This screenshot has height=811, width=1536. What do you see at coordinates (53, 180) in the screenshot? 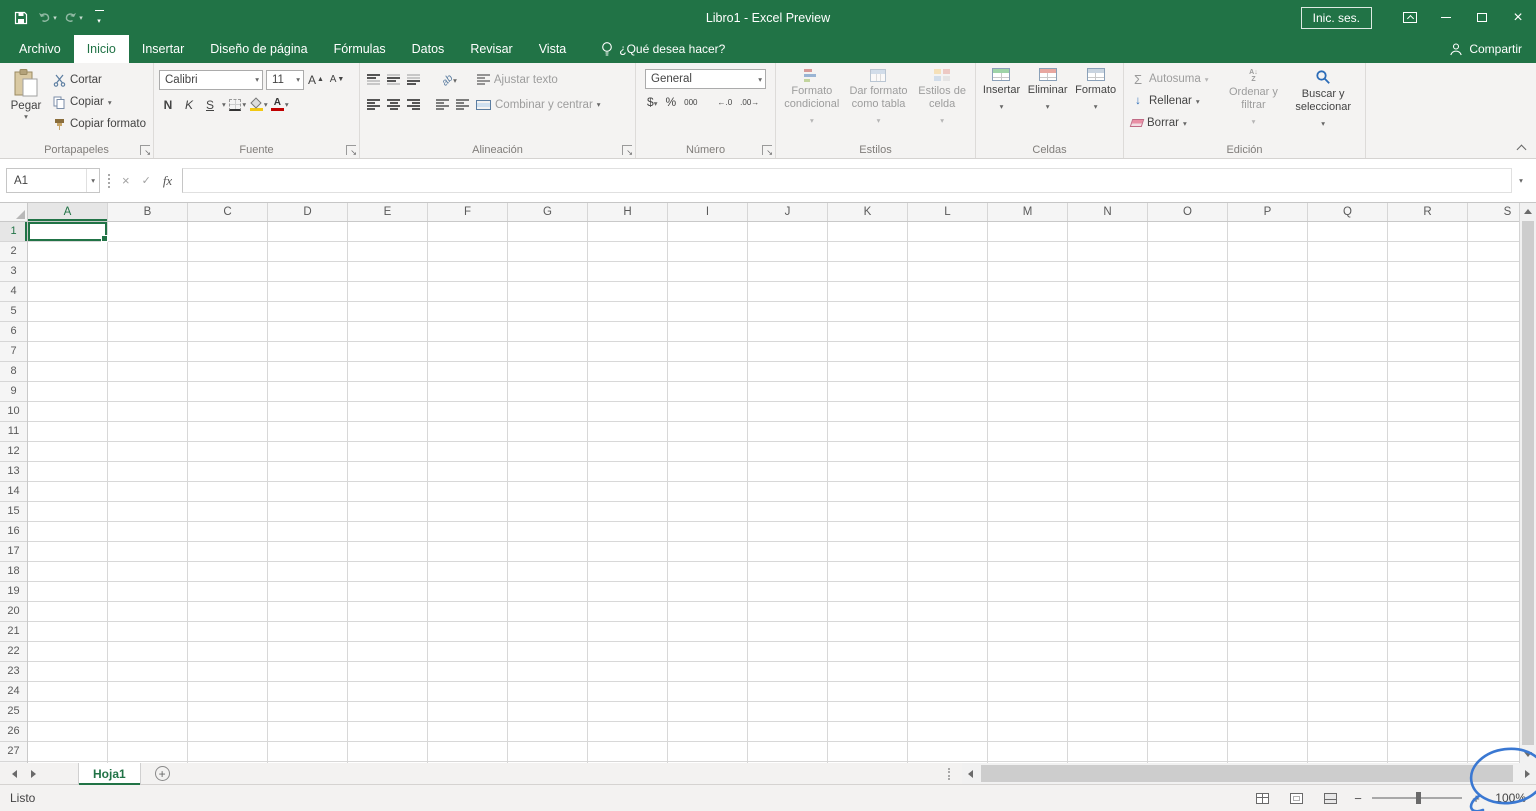
I see `name-box: A1 ▾` at bounding box center [53, 180].